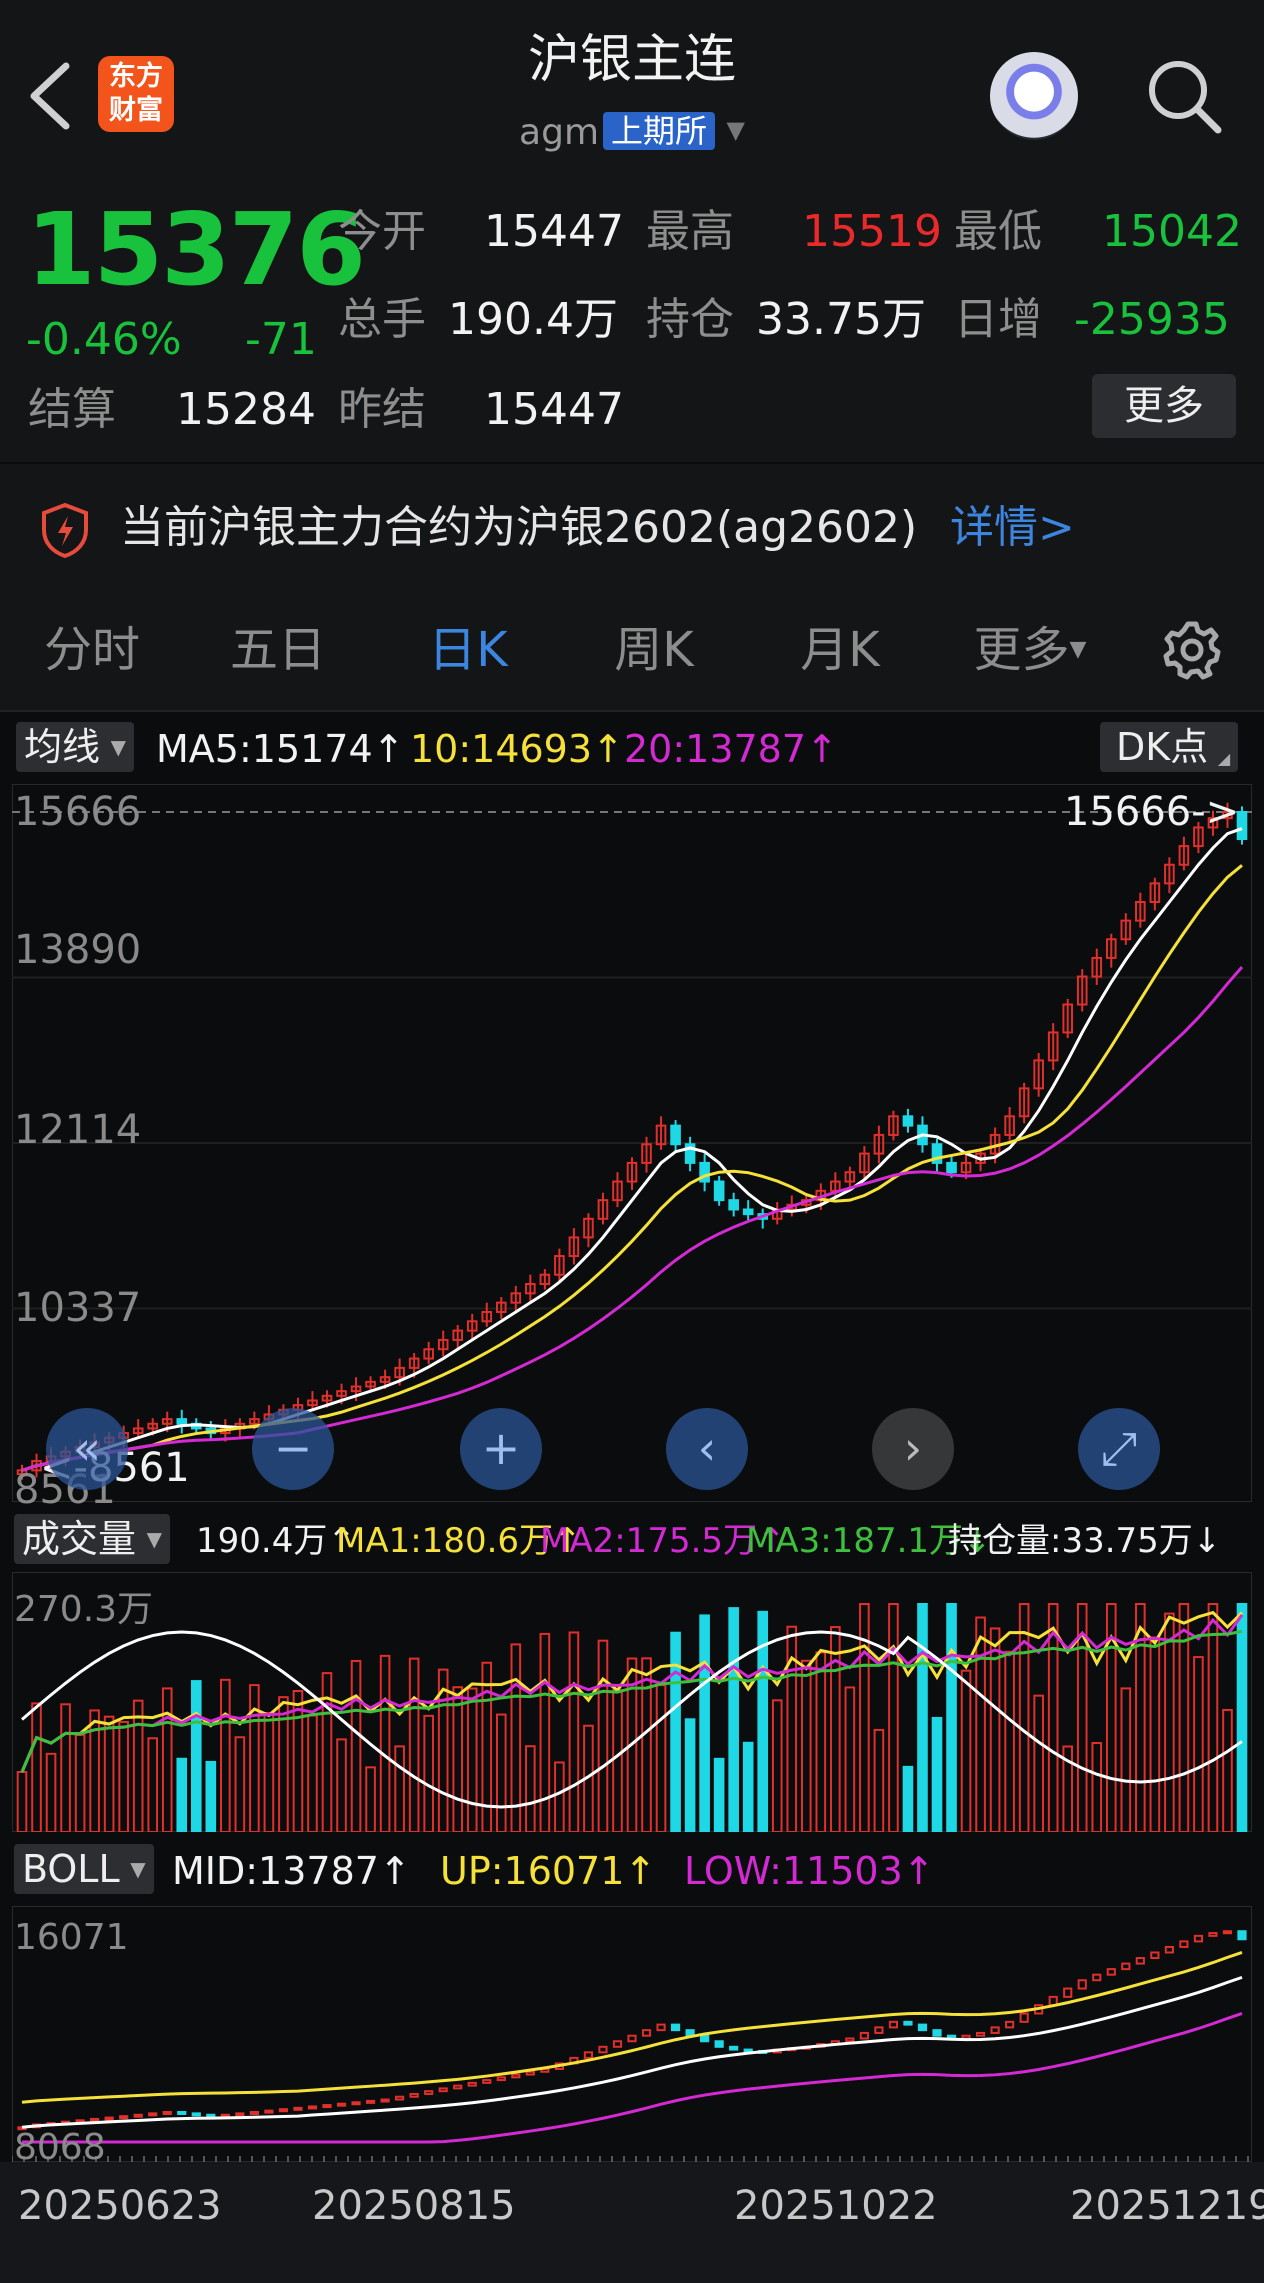  Describe the element at coordinates (79, 1539) in the screenshot. I see `volume-selector-label: 成交量` at that location.